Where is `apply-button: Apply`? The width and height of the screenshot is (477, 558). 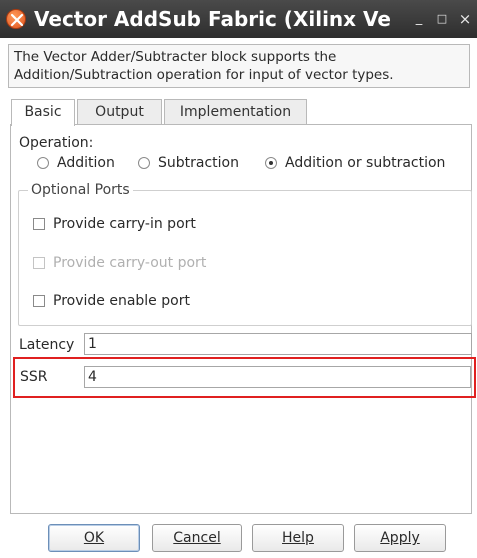
apply-button: Apply is located at coordinates (400, 538).